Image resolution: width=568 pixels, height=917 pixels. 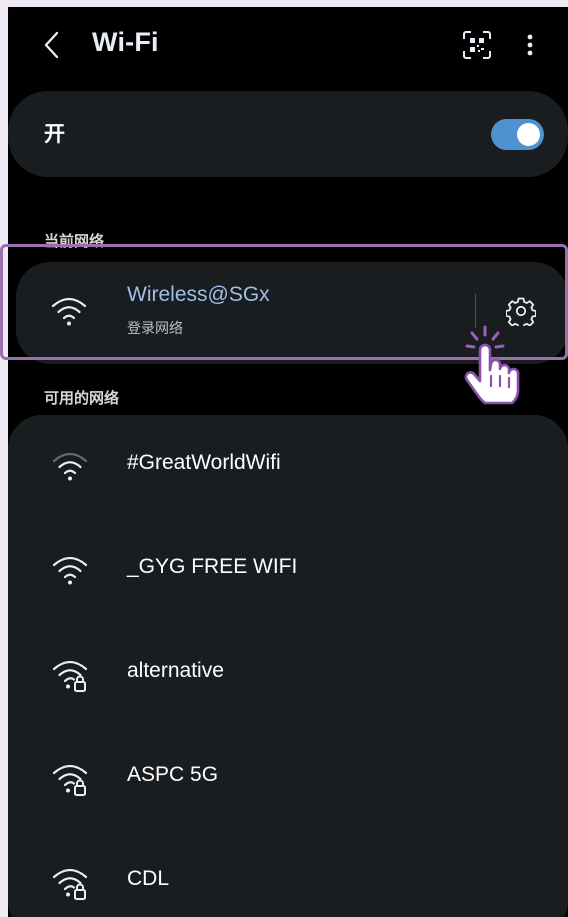 I want to click on network-name: CDL, so click(x=148, y=878).